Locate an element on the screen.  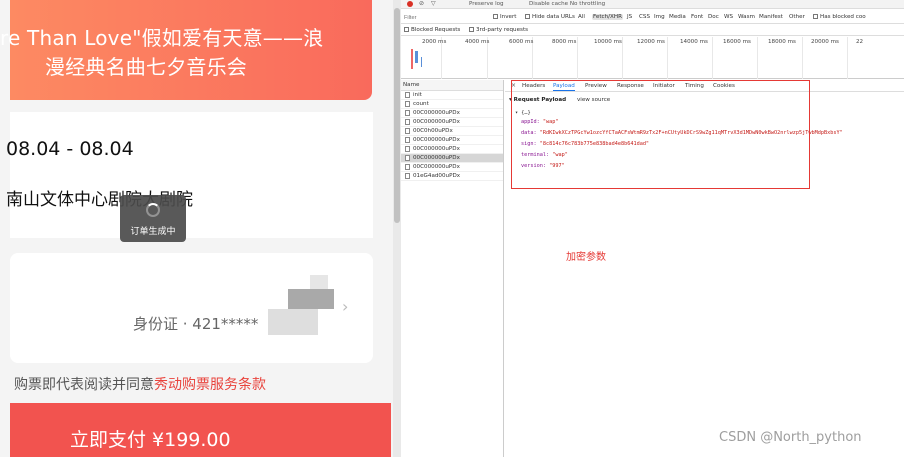
chevron-right-icon: › is located at coordinates (345, 306).